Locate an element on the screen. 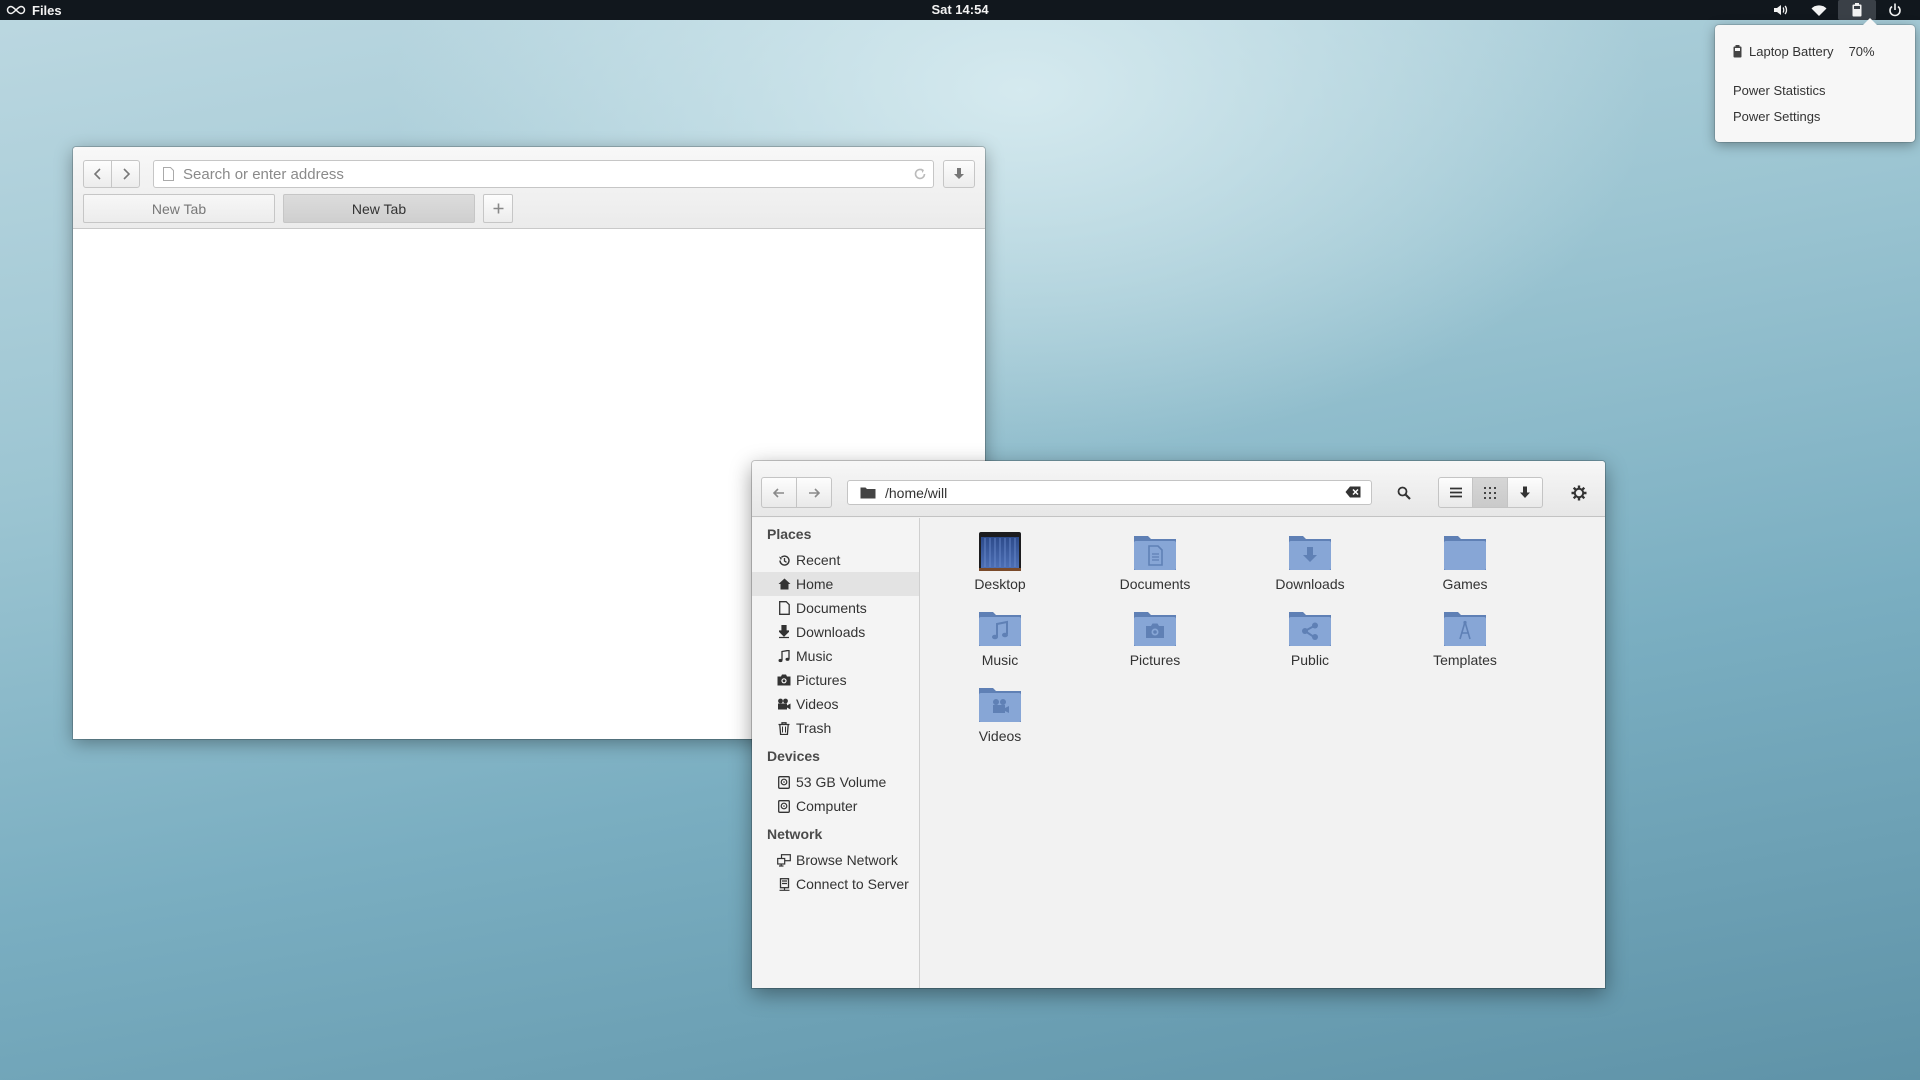  battery-status: Laptop Battery 70% is located at coordinates (1804, 51).